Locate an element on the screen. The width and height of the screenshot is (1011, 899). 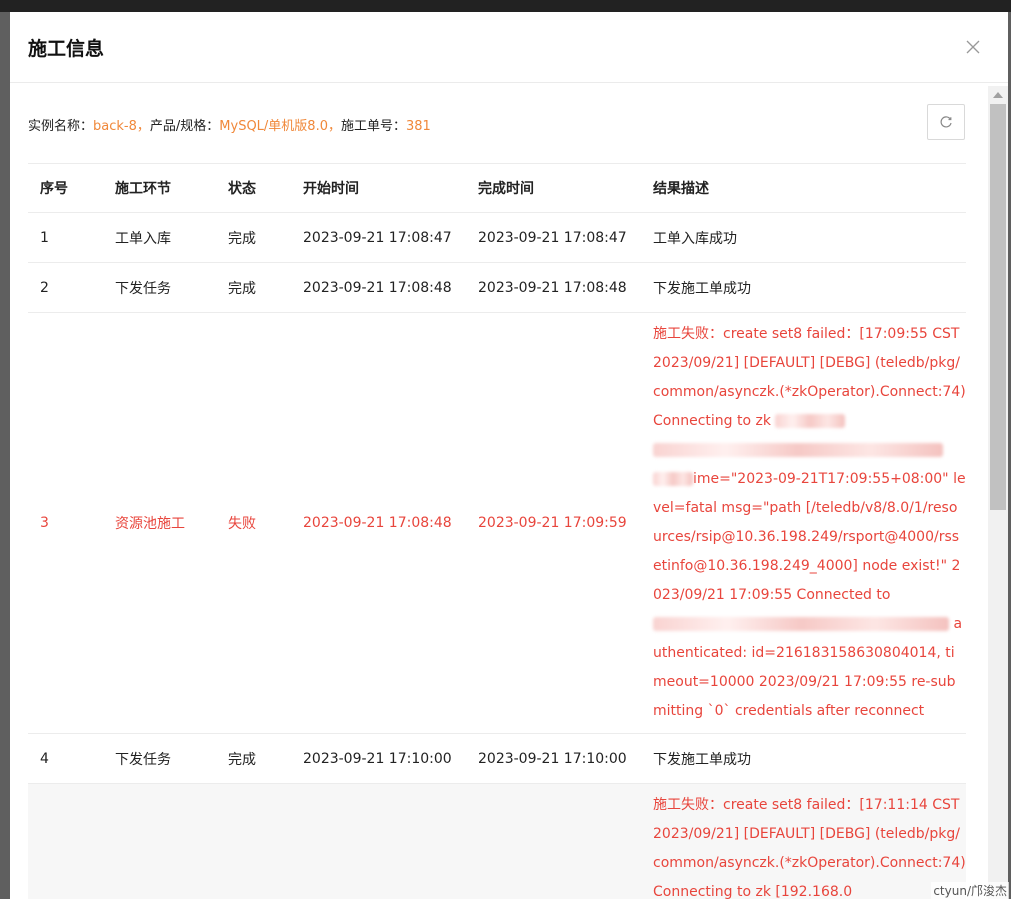
cell-end: 2023-09-21 17:08:47 is located at coordinates (553, 237).